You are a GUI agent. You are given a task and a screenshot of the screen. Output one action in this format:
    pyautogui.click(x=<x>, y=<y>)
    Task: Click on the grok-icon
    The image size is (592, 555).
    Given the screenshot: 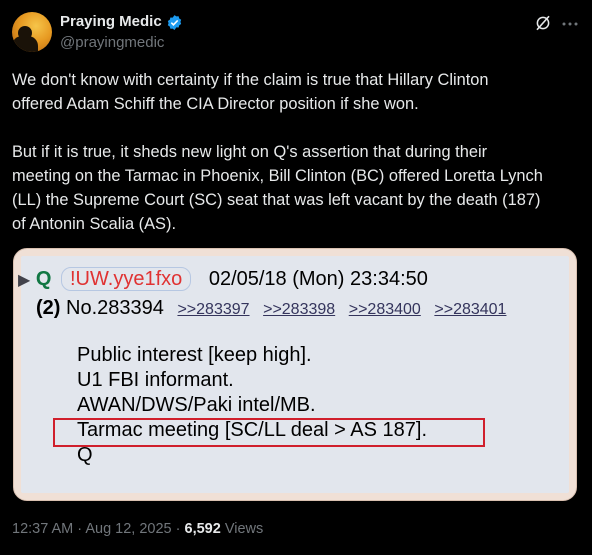 What is the action you would take?
    pyautogui.click(x=543, y=23)
    